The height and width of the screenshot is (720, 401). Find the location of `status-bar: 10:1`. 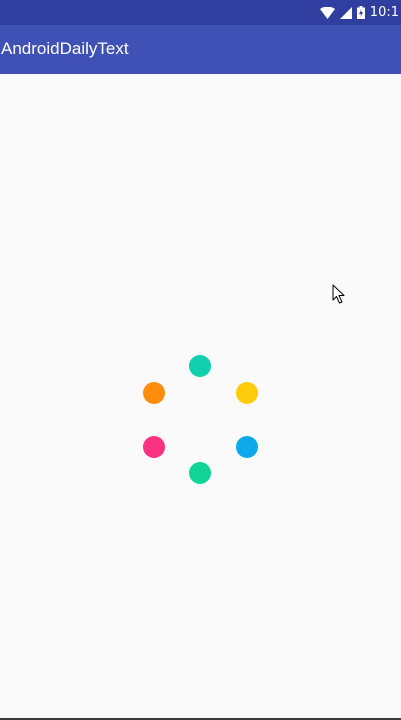

status-bar: 10:1 is located at coordinates (200, 12).